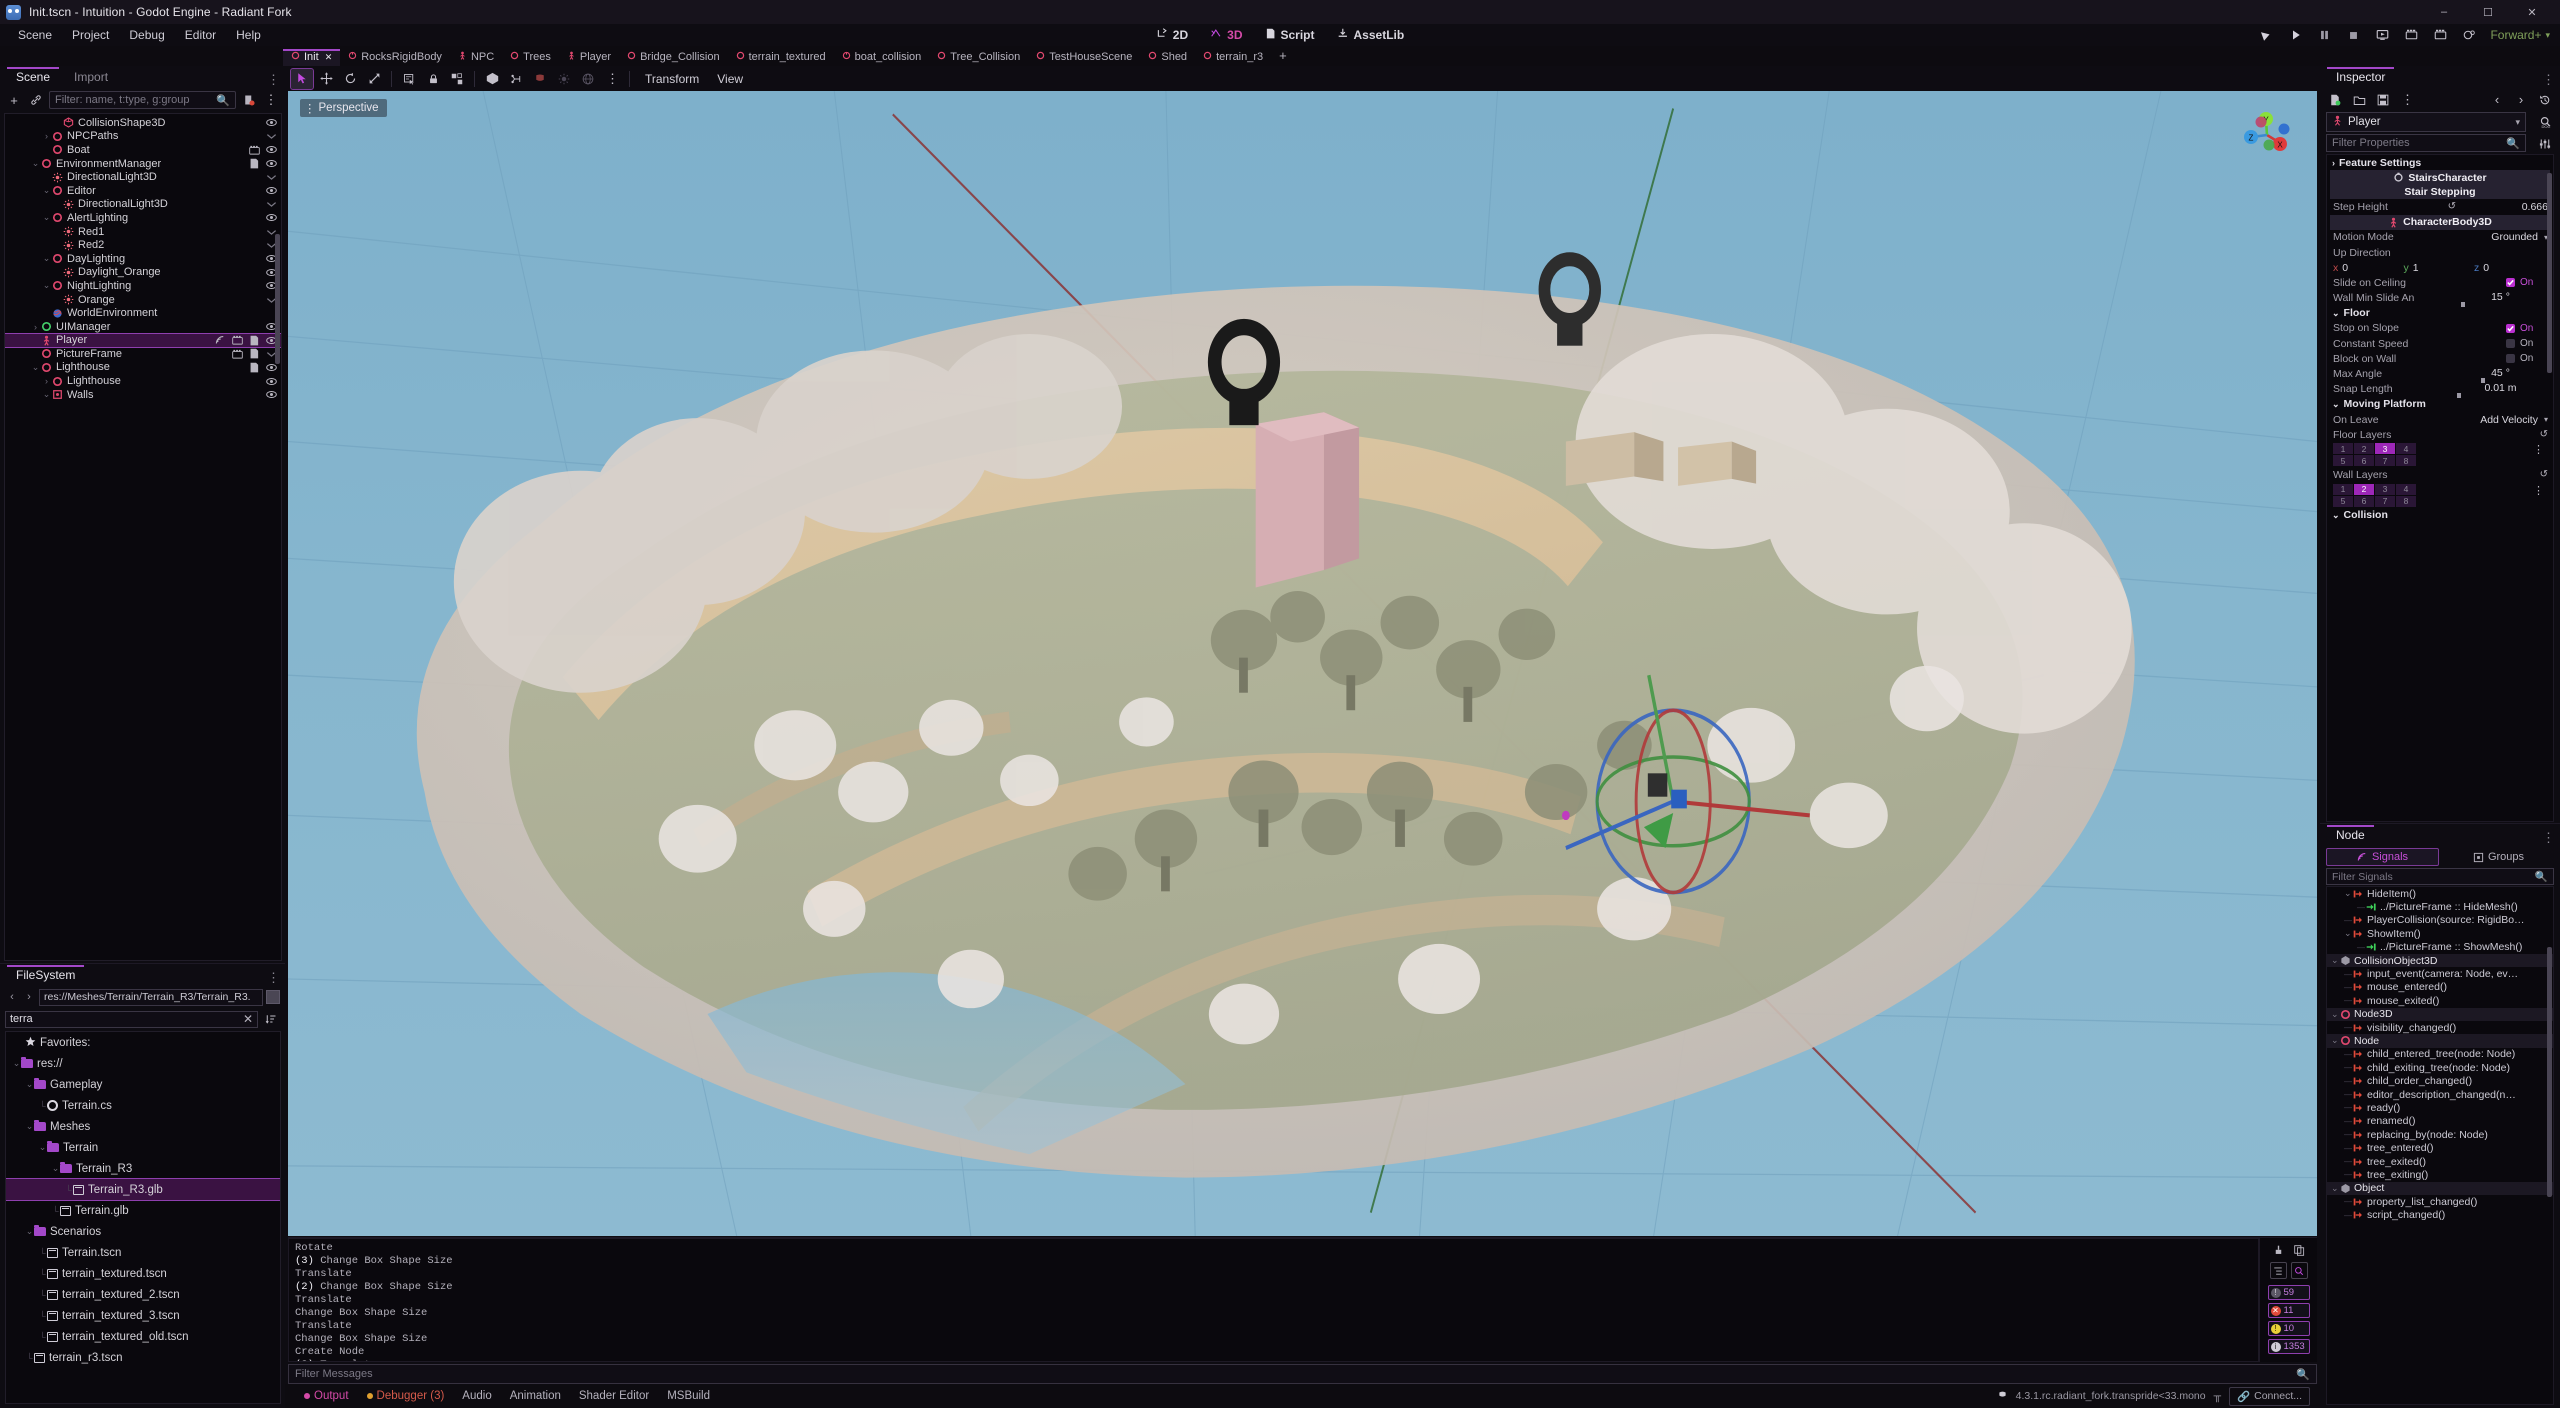 This screenshot has height=1408, width=2560. What do you see at coordinates (312, 57) in the screenshot?
I see `scene-tab-init: Init ✕` at bounding box center [312, 57].